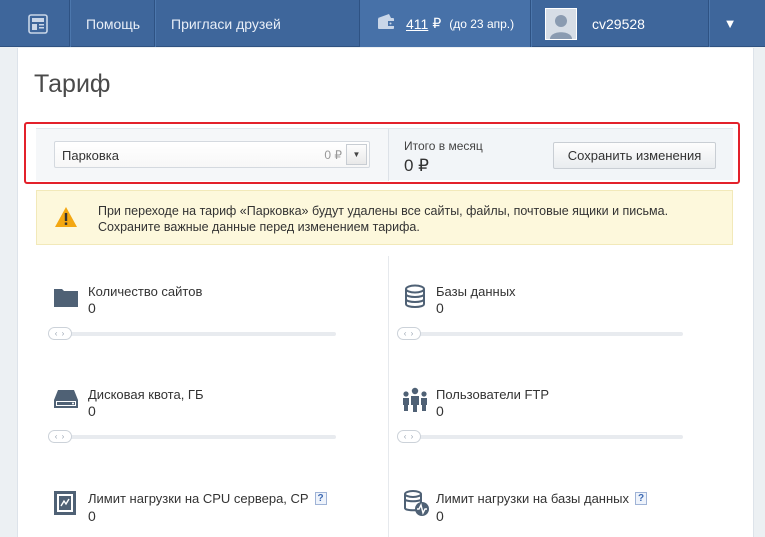  I want to click on column-divider, so click(388, 396).